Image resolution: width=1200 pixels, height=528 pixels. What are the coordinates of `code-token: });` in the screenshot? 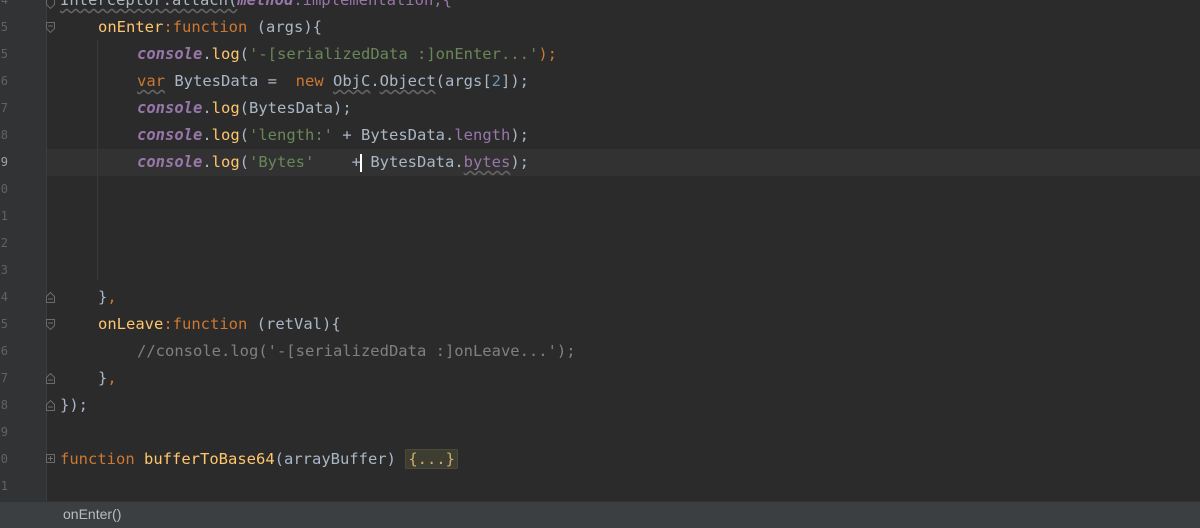 It's located at (74, 405).